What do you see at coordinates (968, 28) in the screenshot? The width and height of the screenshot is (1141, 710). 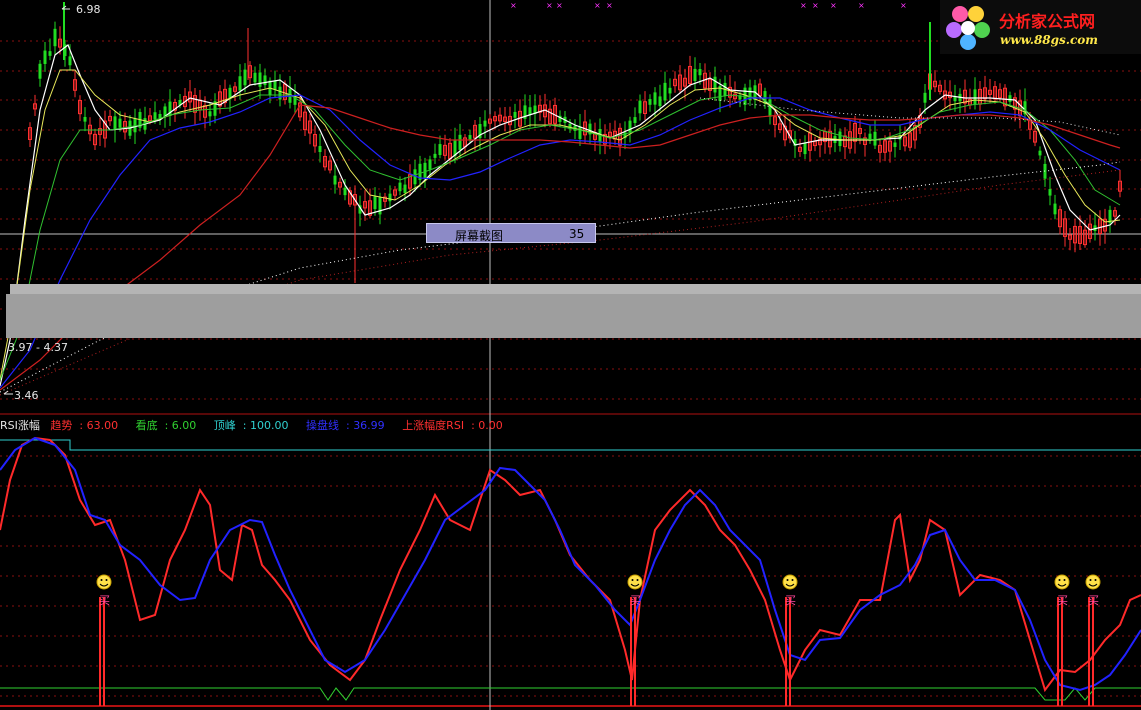 I see `flower-logo-icon` at bounding box center [968, 28].